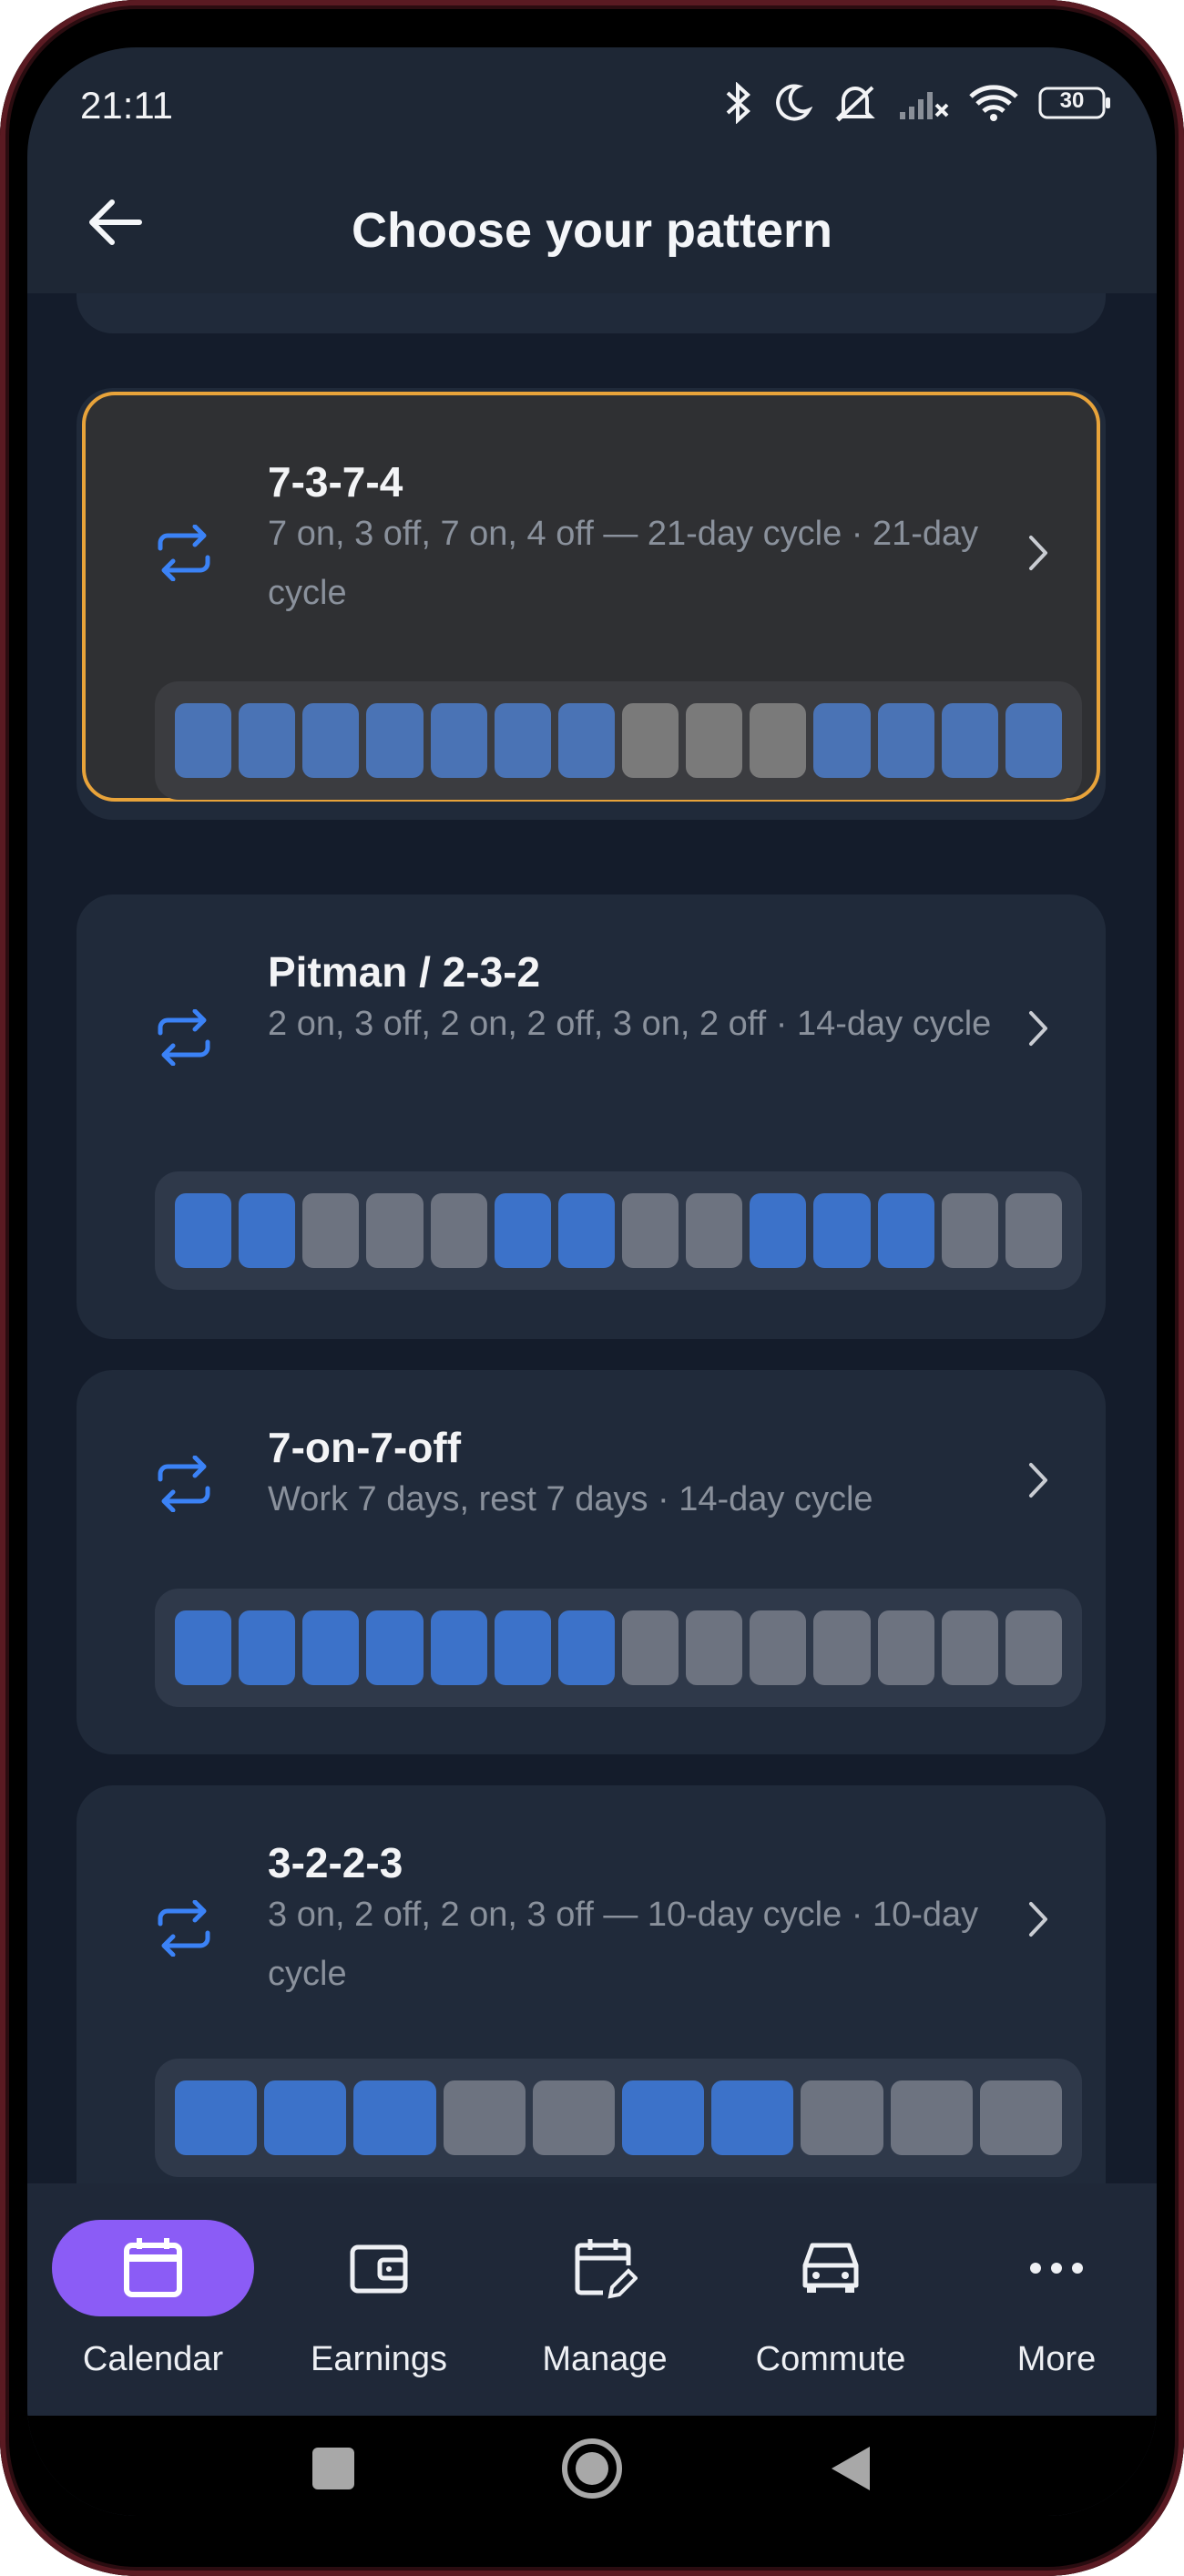  Describe the element at coordinates (994, 103) in the screenshot. I see `wifi-icon` at that location.